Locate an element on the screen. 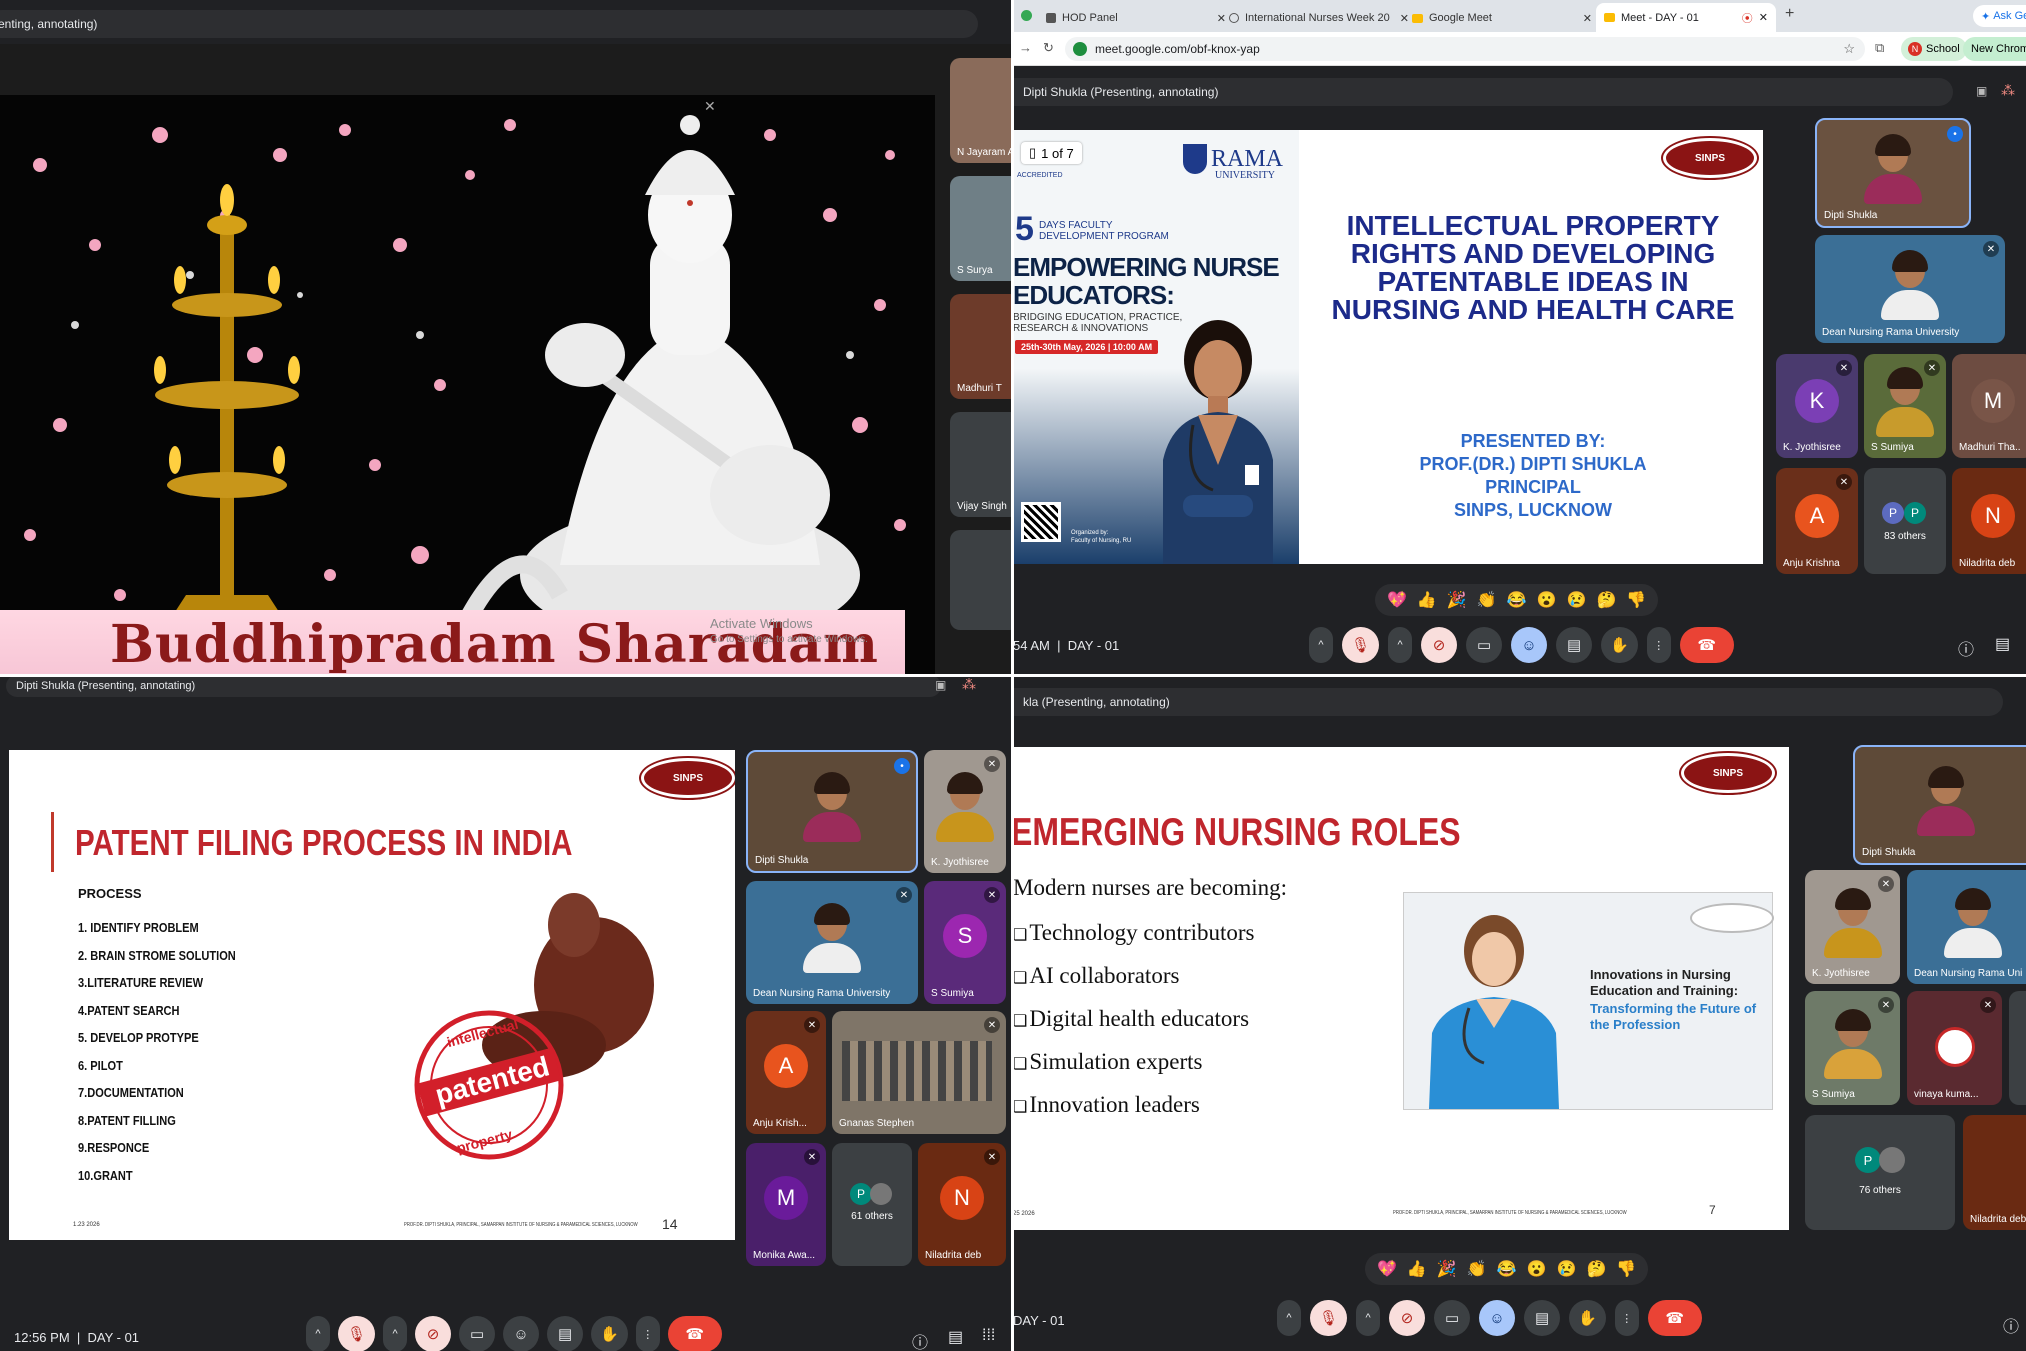 The height and width of the screenshot is (1351, 2026). tab-hod-panel: HOD Panel ✕ is located at coordinates (1136, 18).